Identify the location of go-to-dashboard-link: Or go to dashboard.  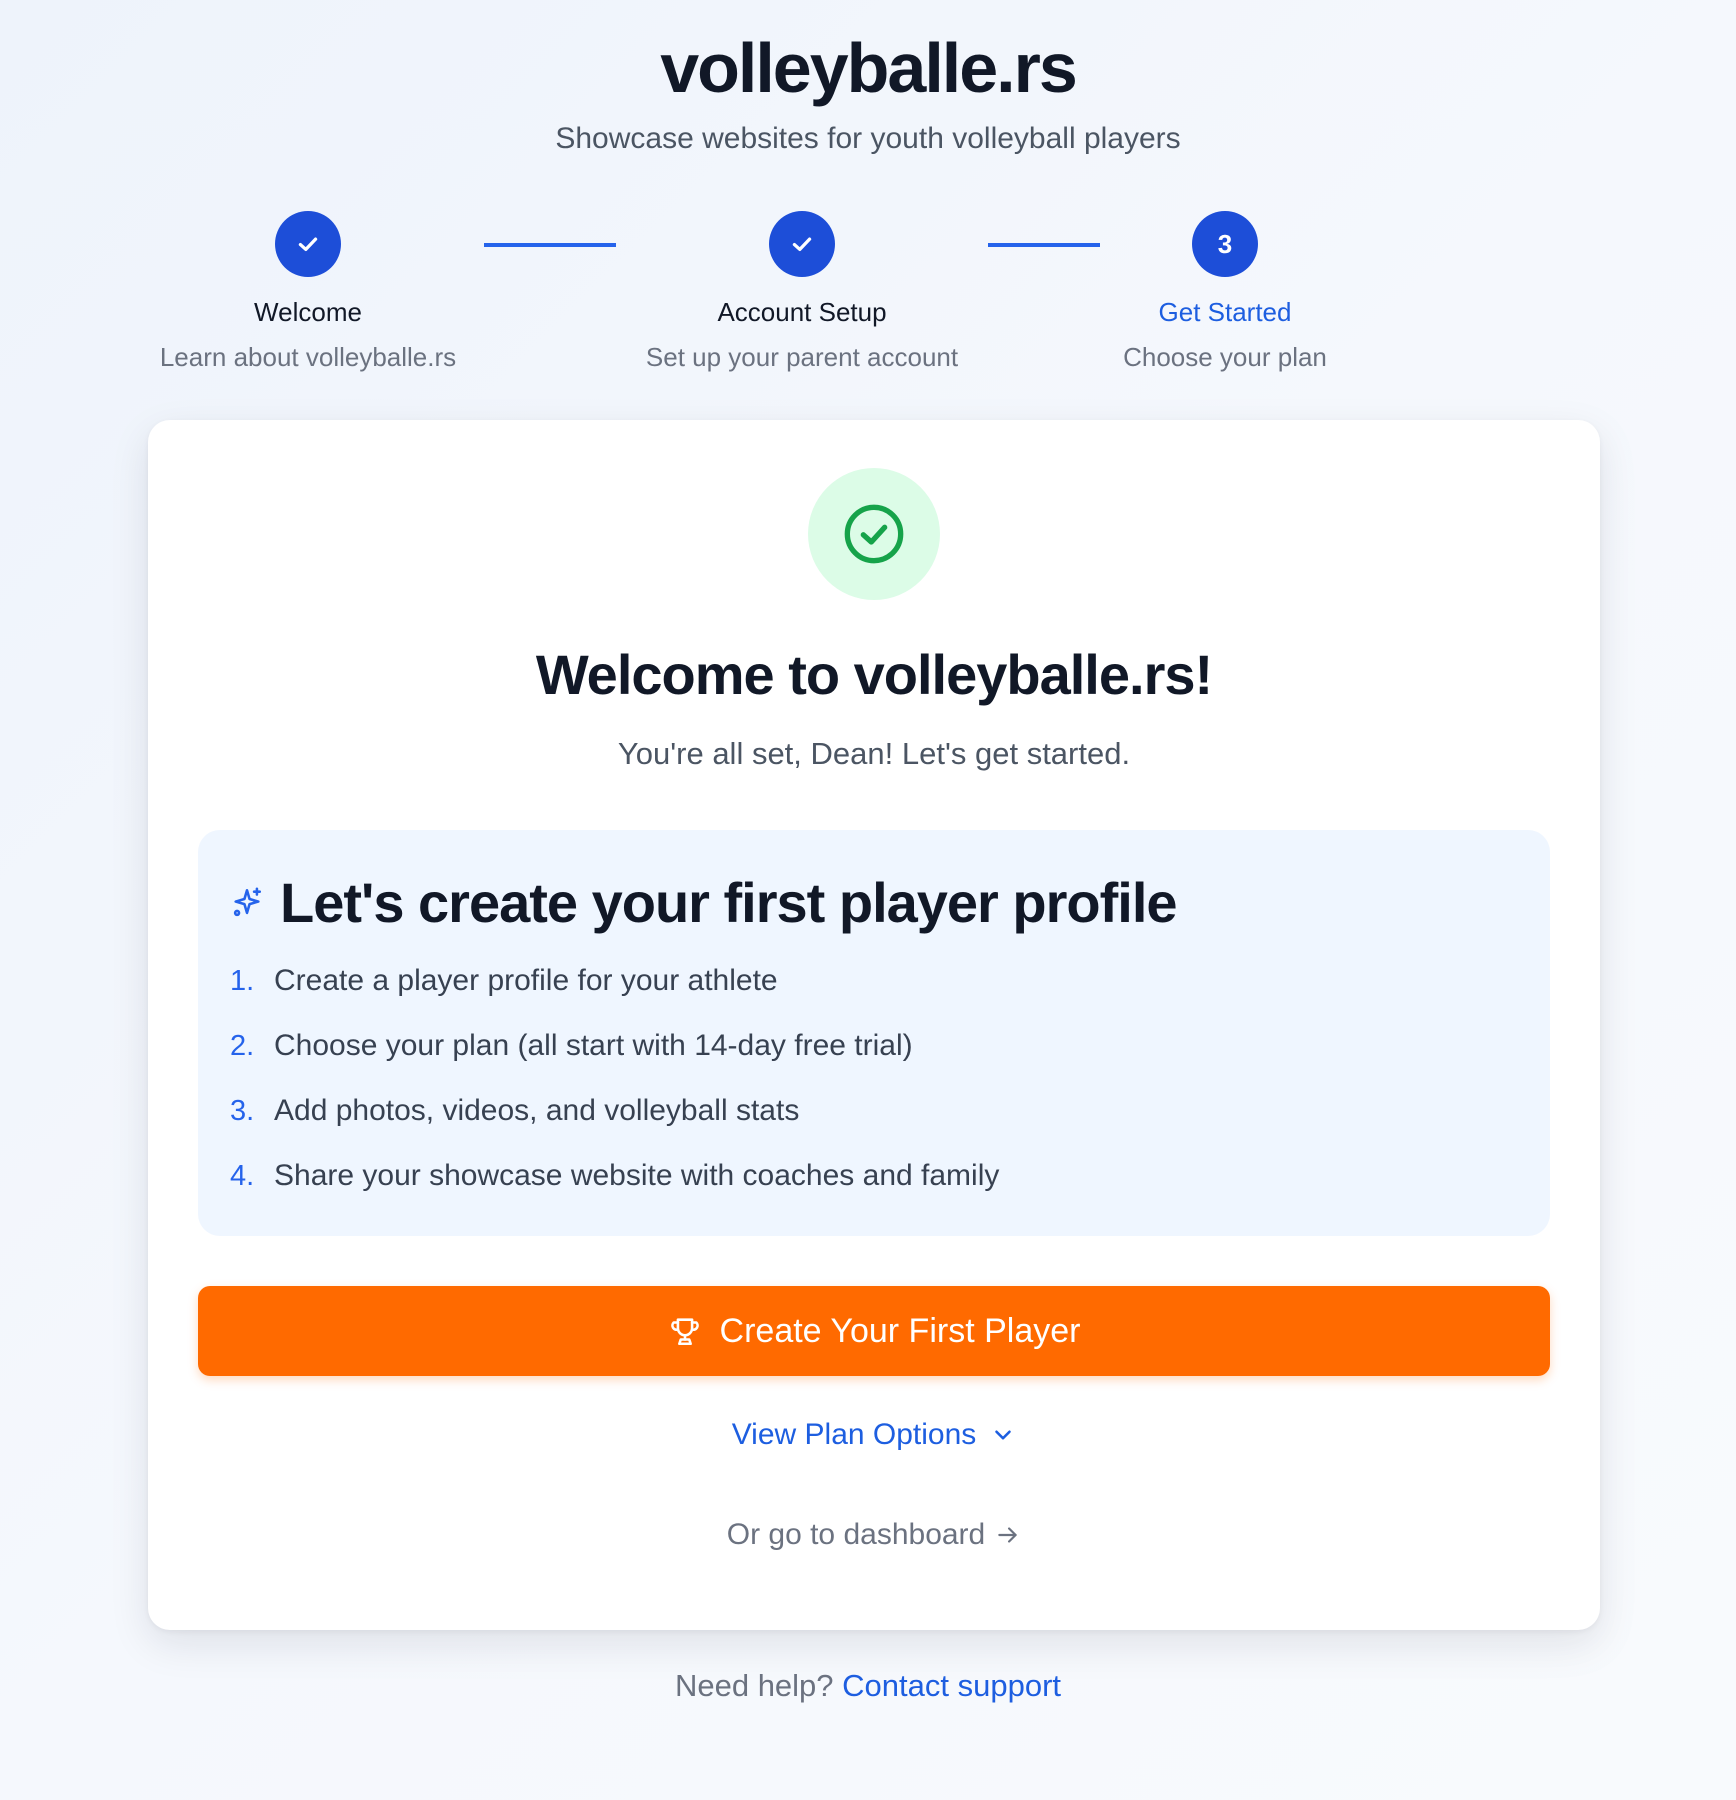
(874, 1535).